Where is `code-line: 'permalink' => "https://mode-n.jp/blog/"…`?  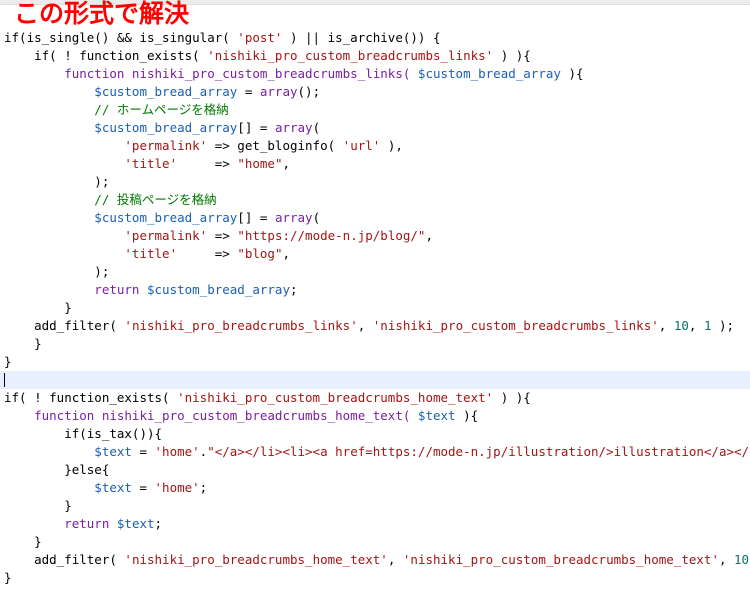 code-line: 'permalink' => "https://mode-n.jp/blog/"… is located at coordinates (375, 236).